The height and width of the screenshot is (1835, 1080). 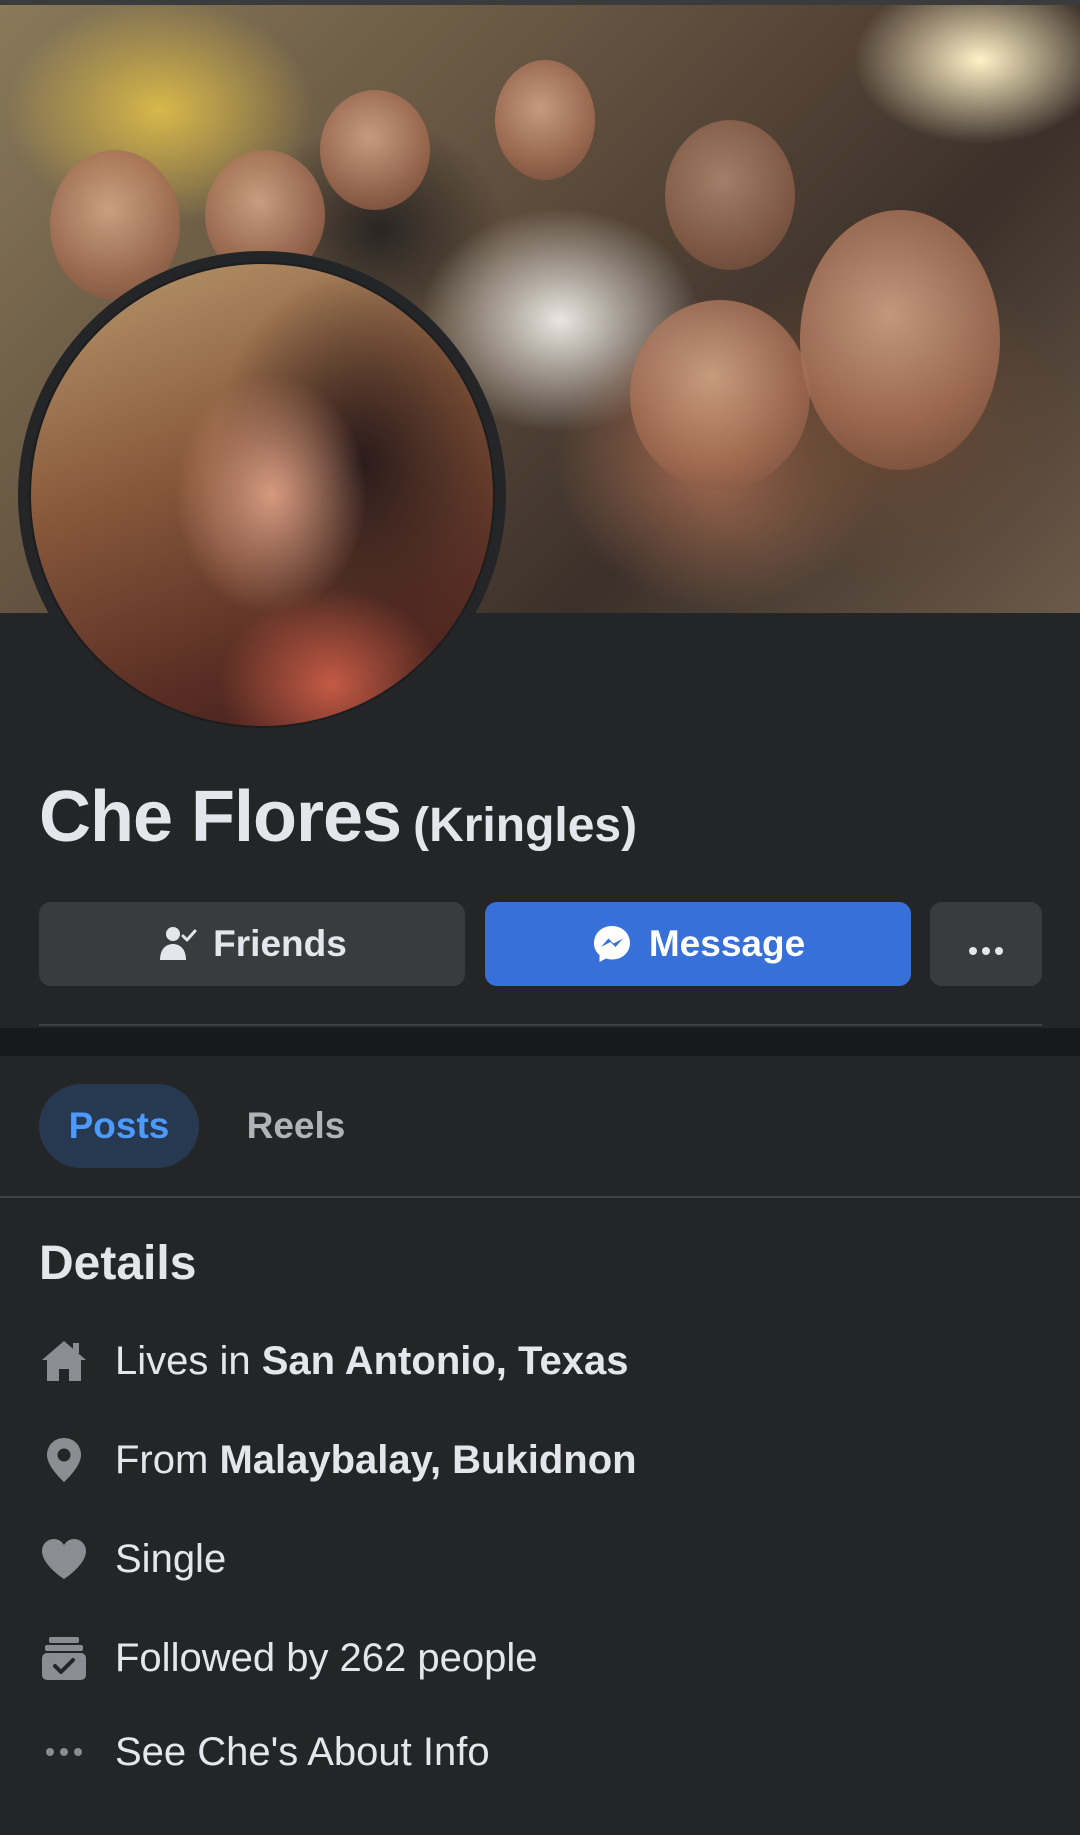 I want to click on detail-from: From Malaybalay, Bukidnon, so click(x=338, y=1460).